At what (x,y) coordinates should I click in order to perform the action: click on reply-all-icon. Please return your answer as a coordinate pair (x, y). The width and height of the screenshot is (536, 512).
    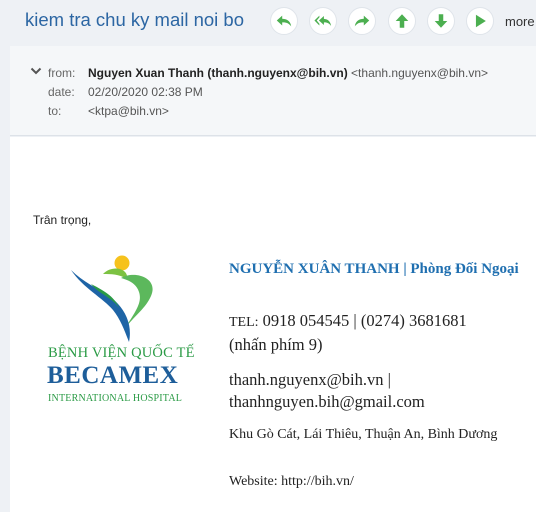
    Looking at the image, I should click on (323, 20).